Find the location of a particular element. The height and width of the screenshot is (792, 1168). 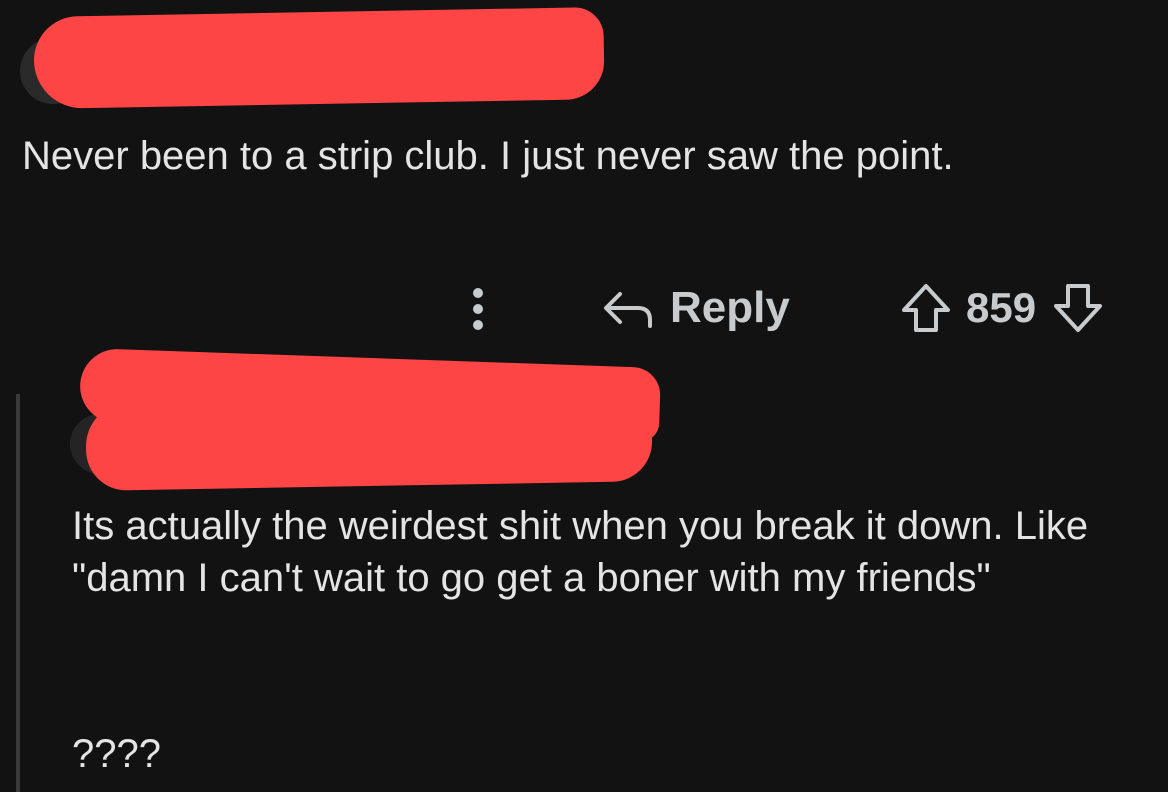

downvote-arrow-icon is located at coordinates (1078, 308).